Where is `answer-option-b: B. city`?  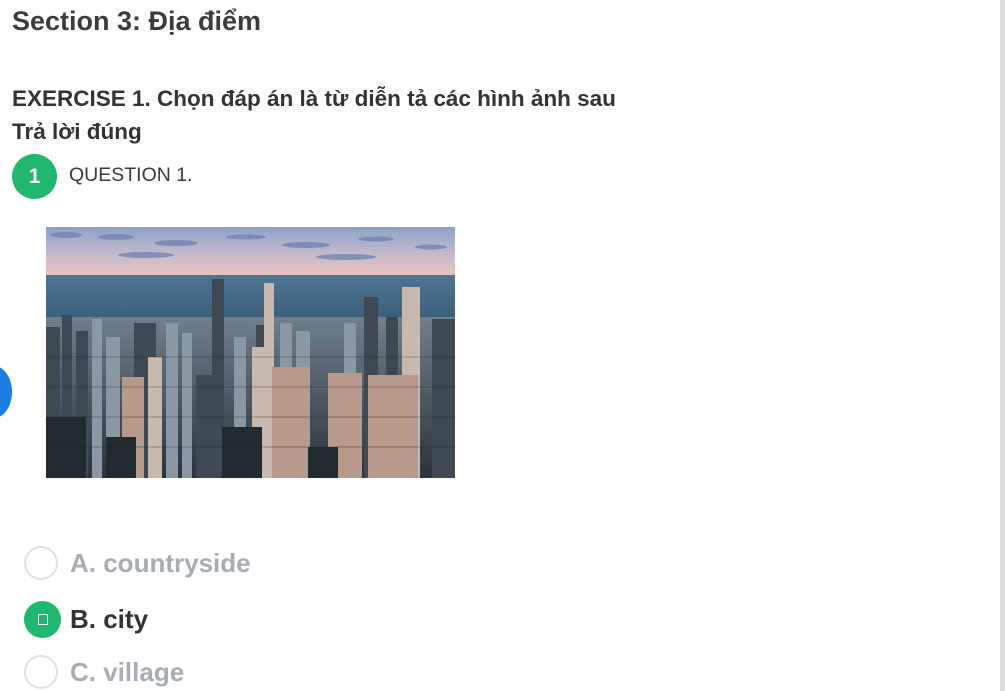
answer-option-b: B. city is located at coordinates (86, 619).